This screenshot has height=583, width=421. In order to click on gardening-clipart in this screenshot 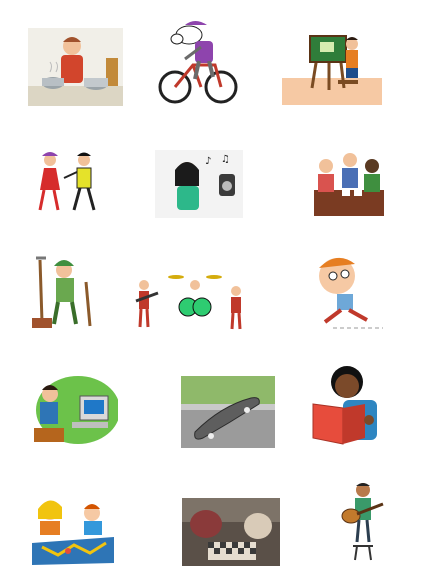, I will do `click(63, 292)`.